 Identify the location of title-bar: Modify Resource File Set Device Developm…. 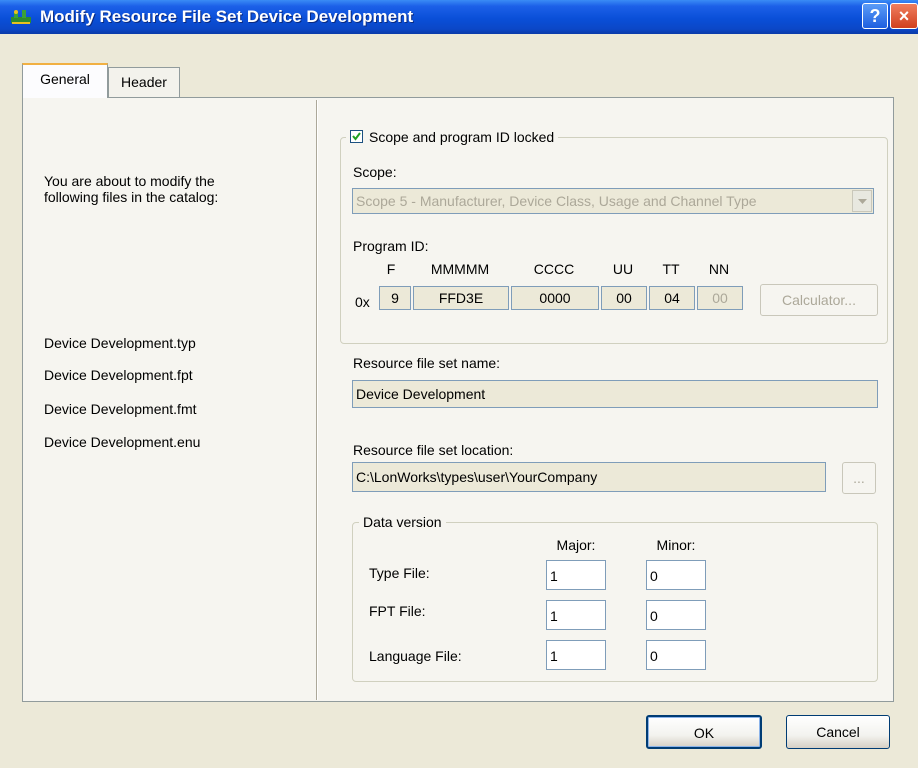
(459, 17).